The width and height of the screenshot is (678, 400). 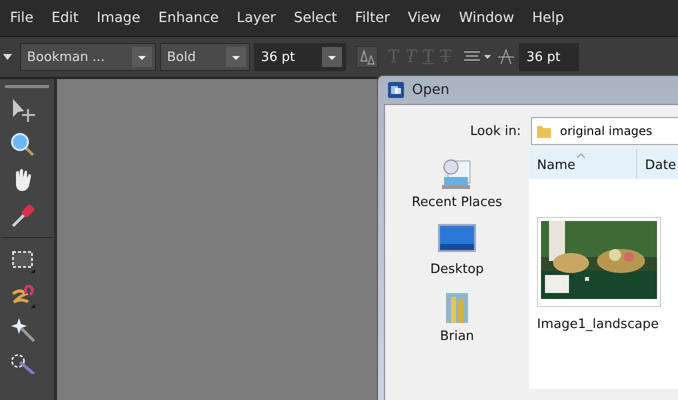 What do you see at coordinates (396, 90) in the screenshot?
I see `app-icon` at bounding box center [396, 90].